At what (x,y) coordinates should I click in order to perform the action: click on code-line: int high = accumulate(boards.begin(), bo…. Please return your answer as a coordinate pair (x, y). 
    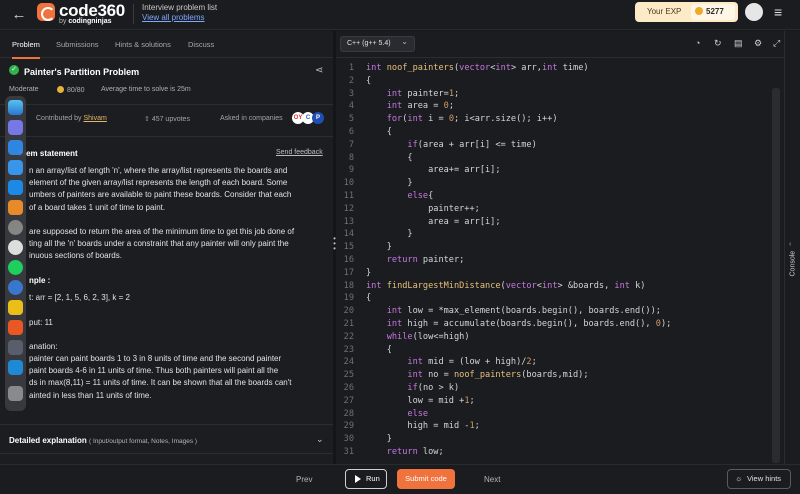
    Looking at the image, I should click on (519, 324).